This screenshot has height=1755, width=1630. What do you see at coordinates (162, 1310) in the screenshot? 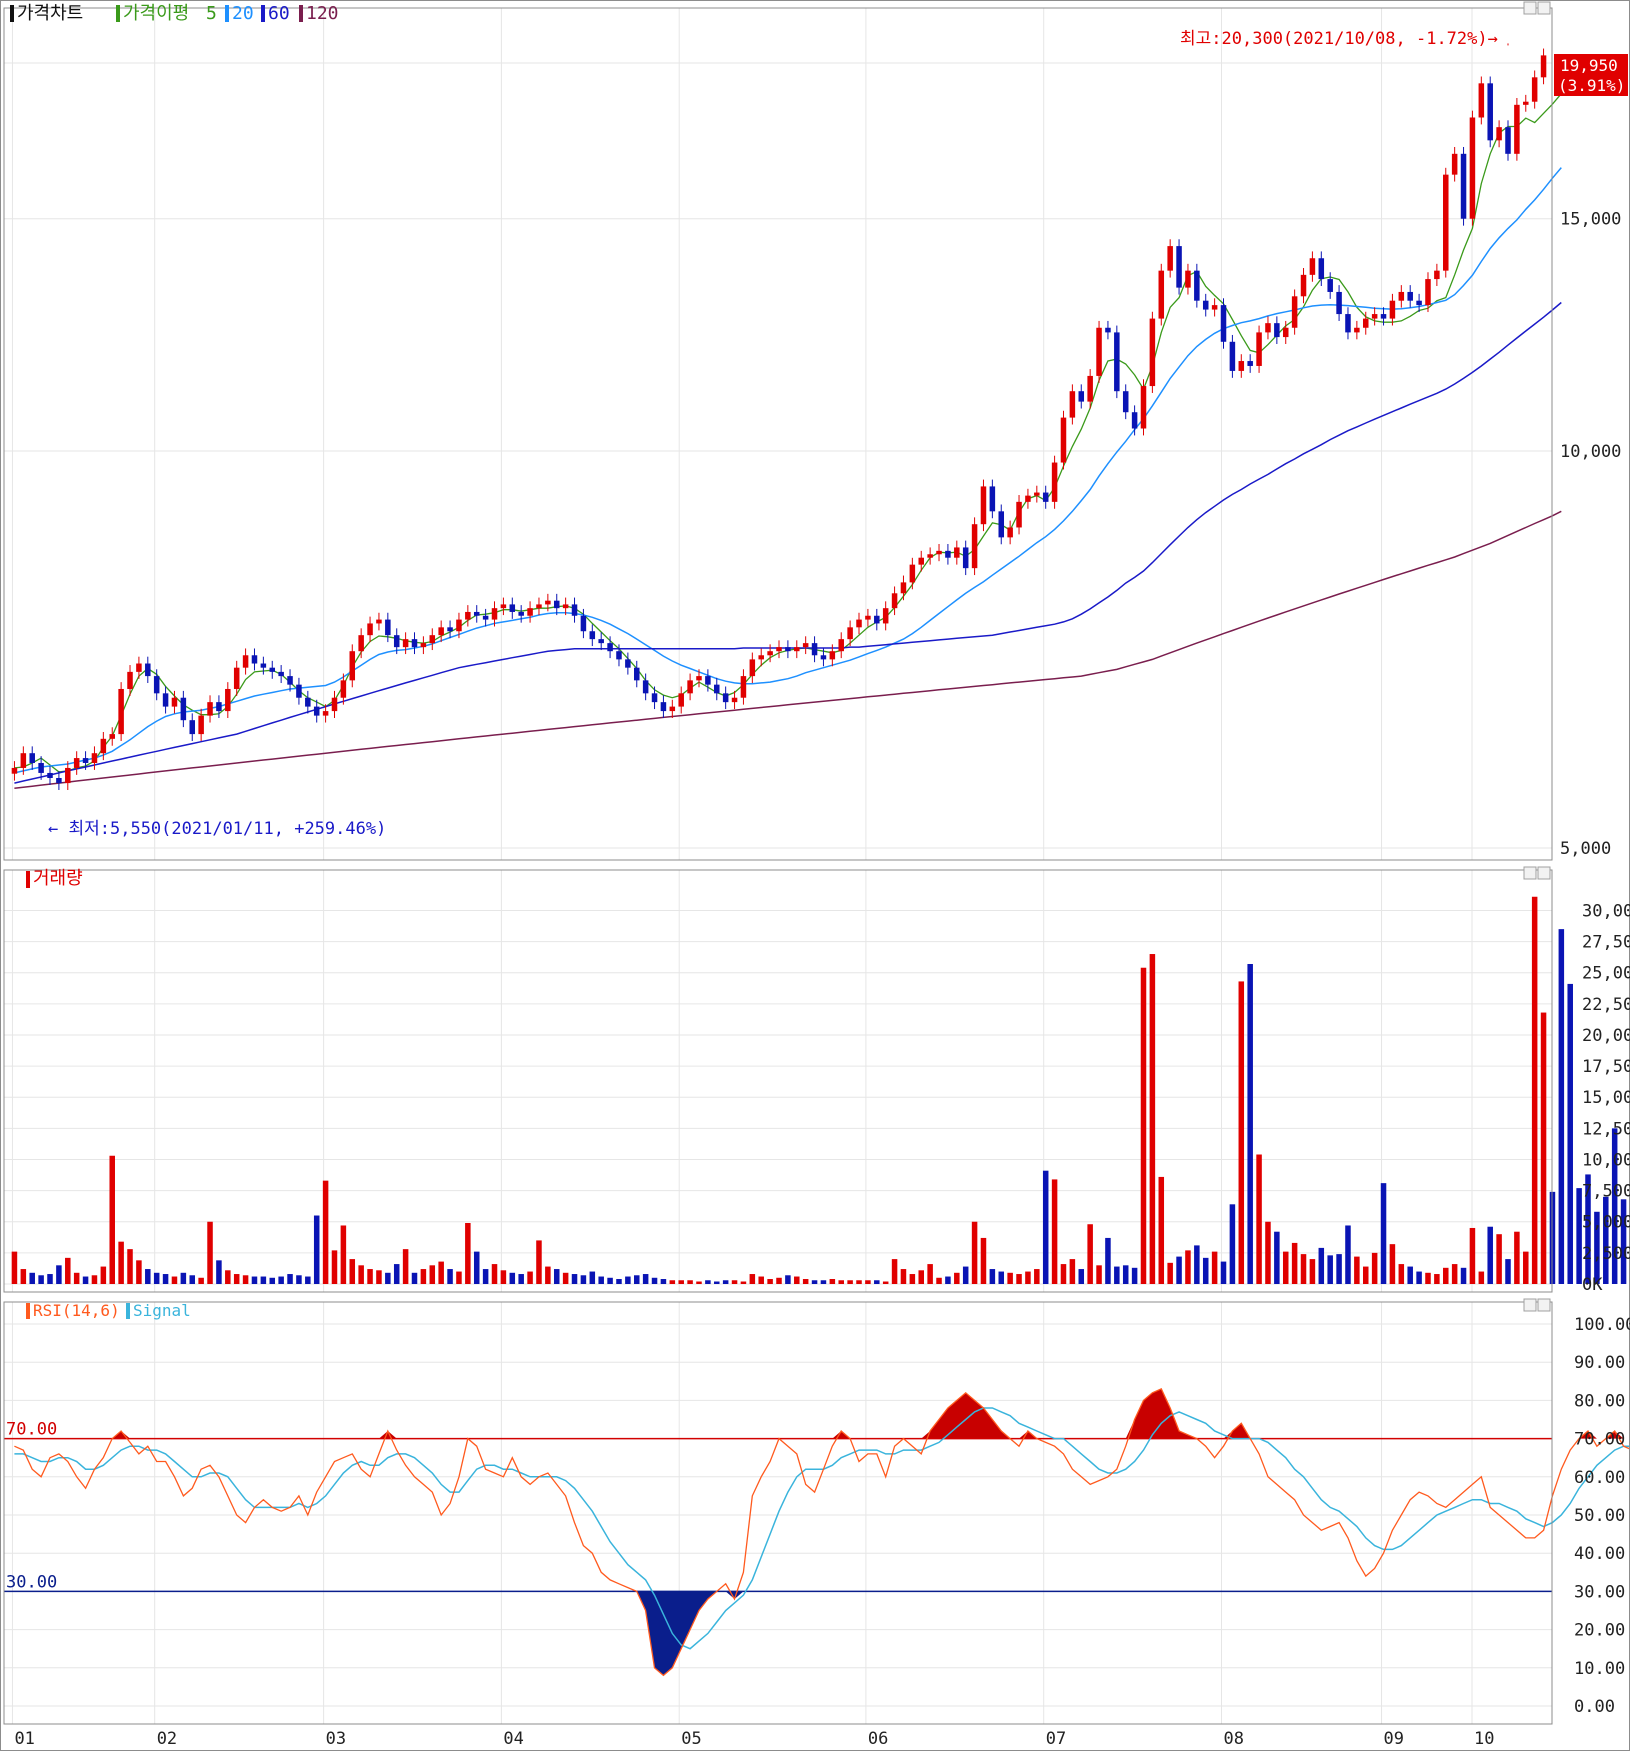
I see `rsi-signal-title: Signal` at bounding box center [162, 1310].